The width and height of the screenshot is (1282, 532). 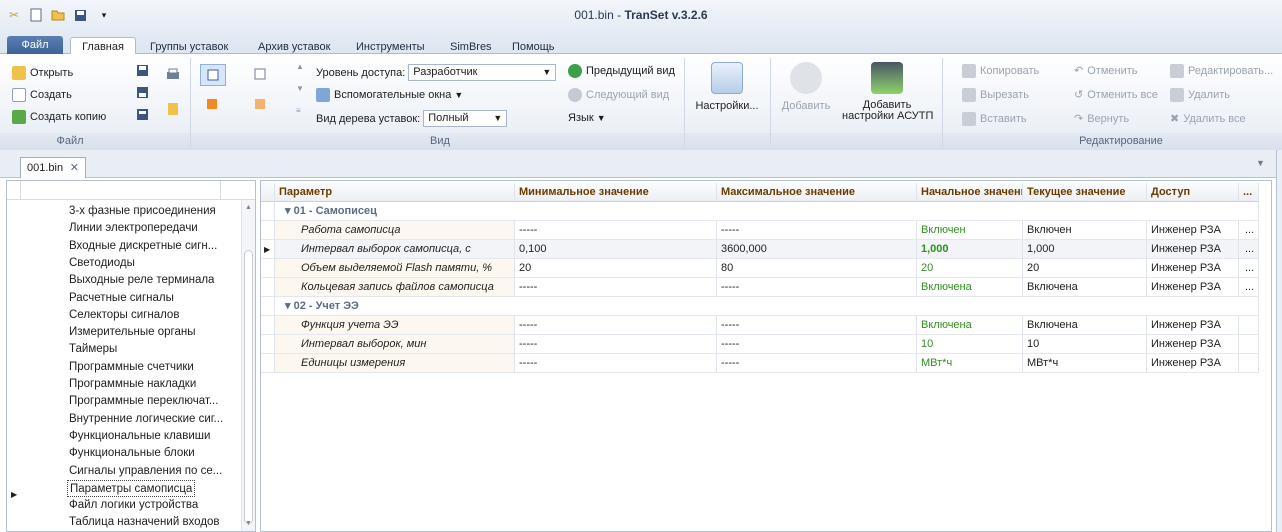 What do you see at coordinates (1200, 95) in the screenshot?
I see `delete-button: Удалить` at bounding box center [1200, 95].